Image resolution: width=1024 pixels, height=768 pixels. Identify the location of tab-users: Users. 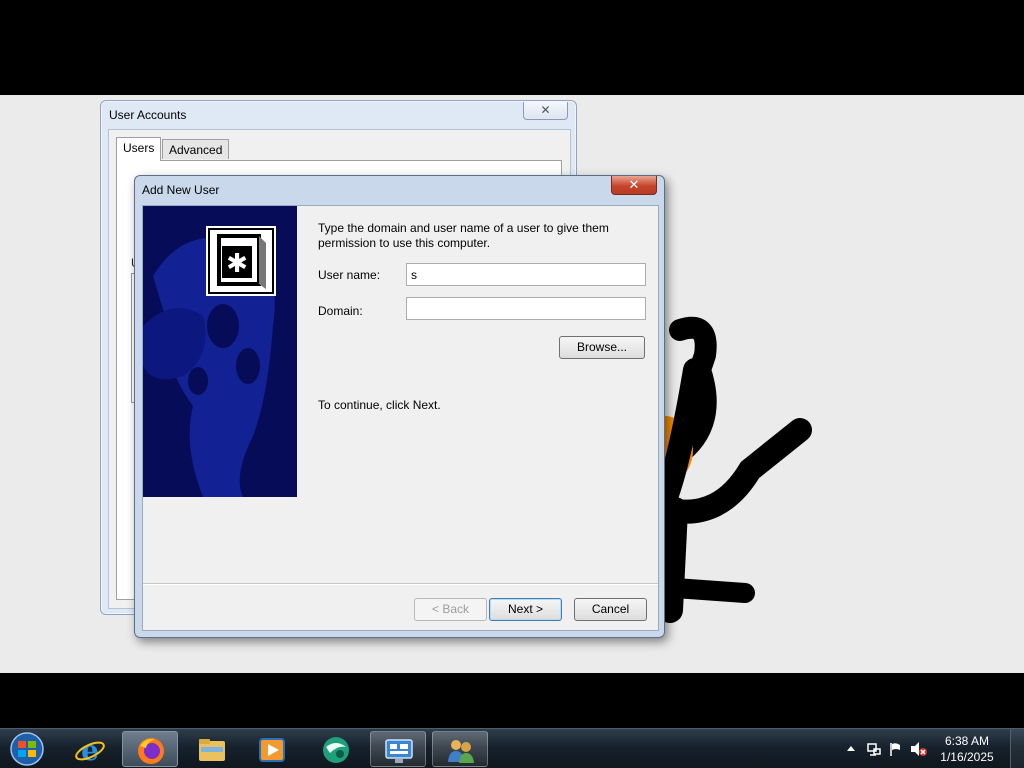
(139, 149).